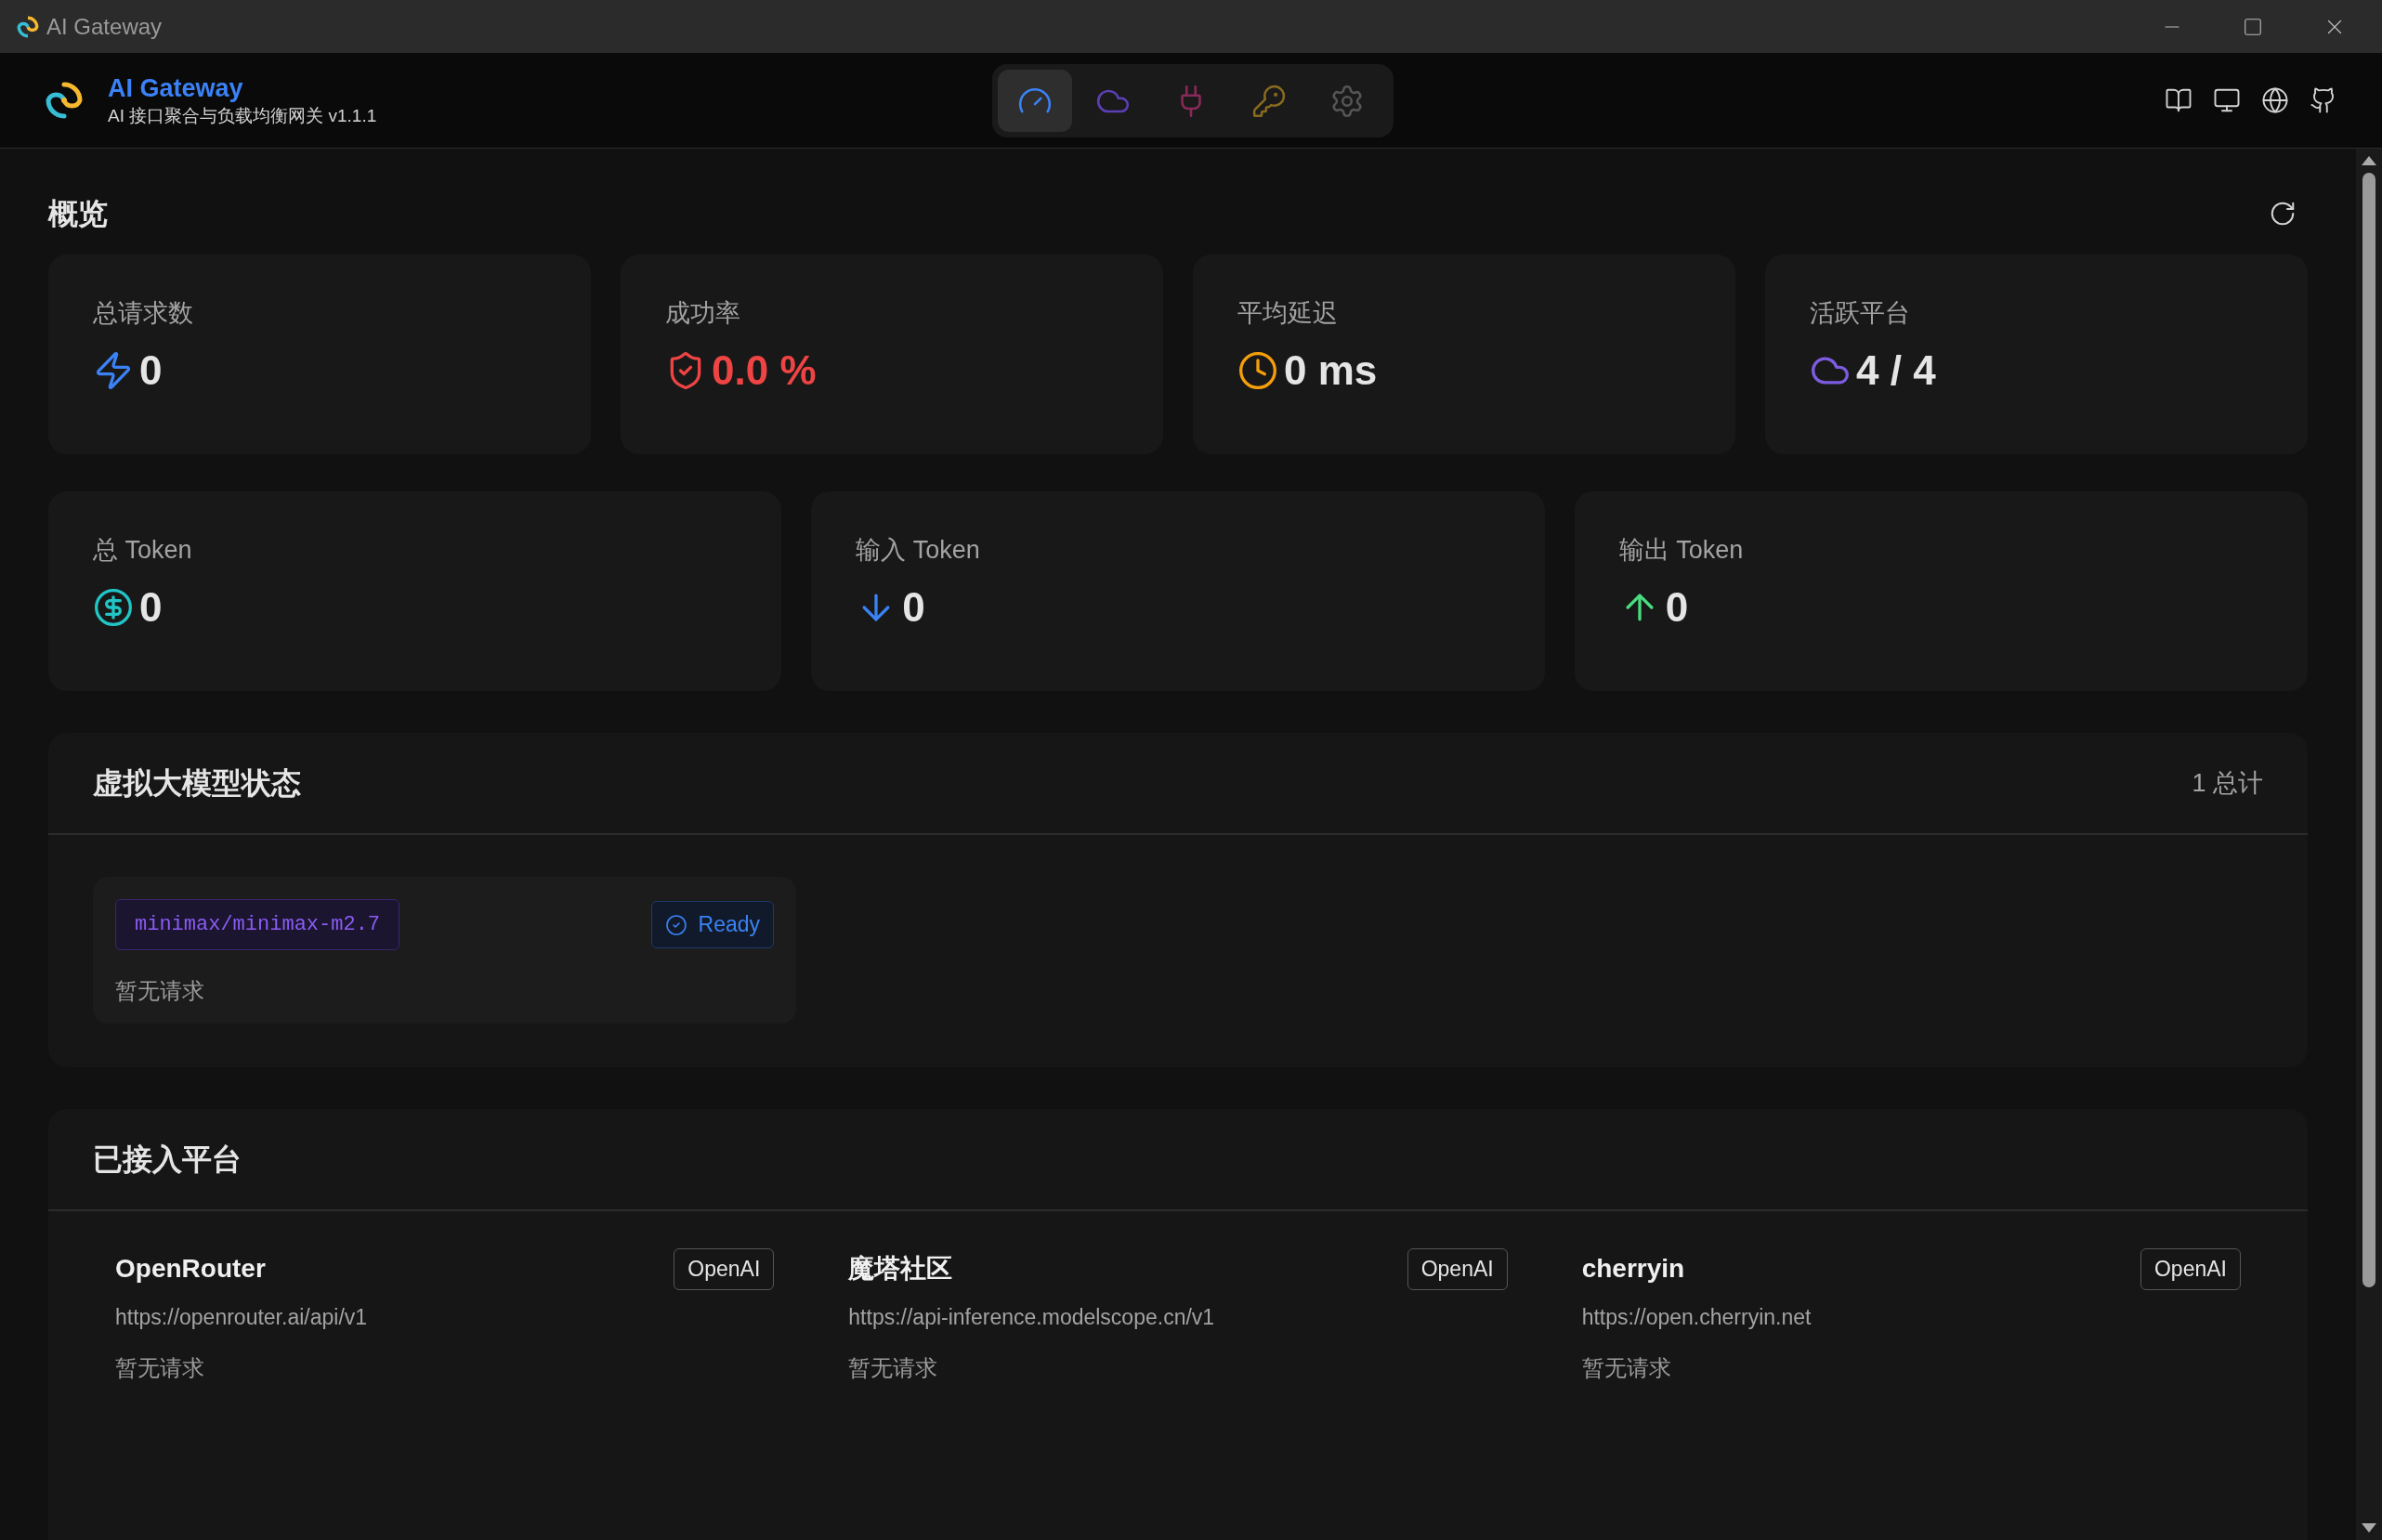  What do you see at coordinates (105, 26) in the screenshot?
I see `window-title: AI Gateway` at bounding box center [105, 26].